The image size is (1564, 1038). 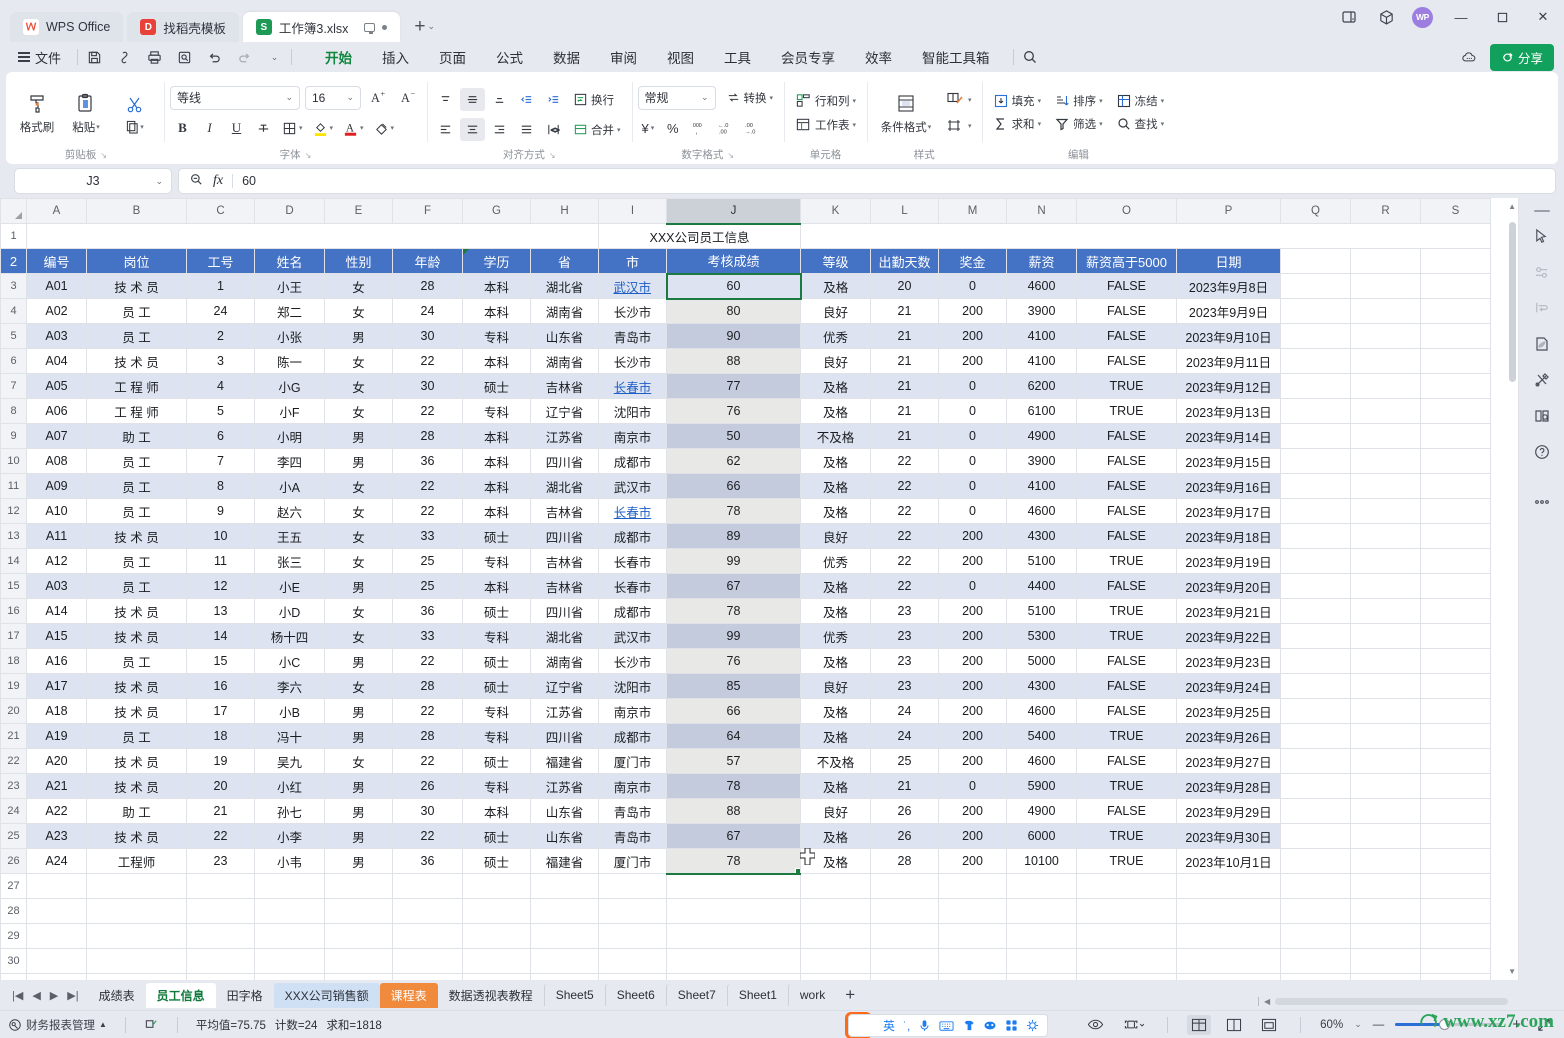 I want to click on cell-prov: 湖南省, so click(x=564, y=311).